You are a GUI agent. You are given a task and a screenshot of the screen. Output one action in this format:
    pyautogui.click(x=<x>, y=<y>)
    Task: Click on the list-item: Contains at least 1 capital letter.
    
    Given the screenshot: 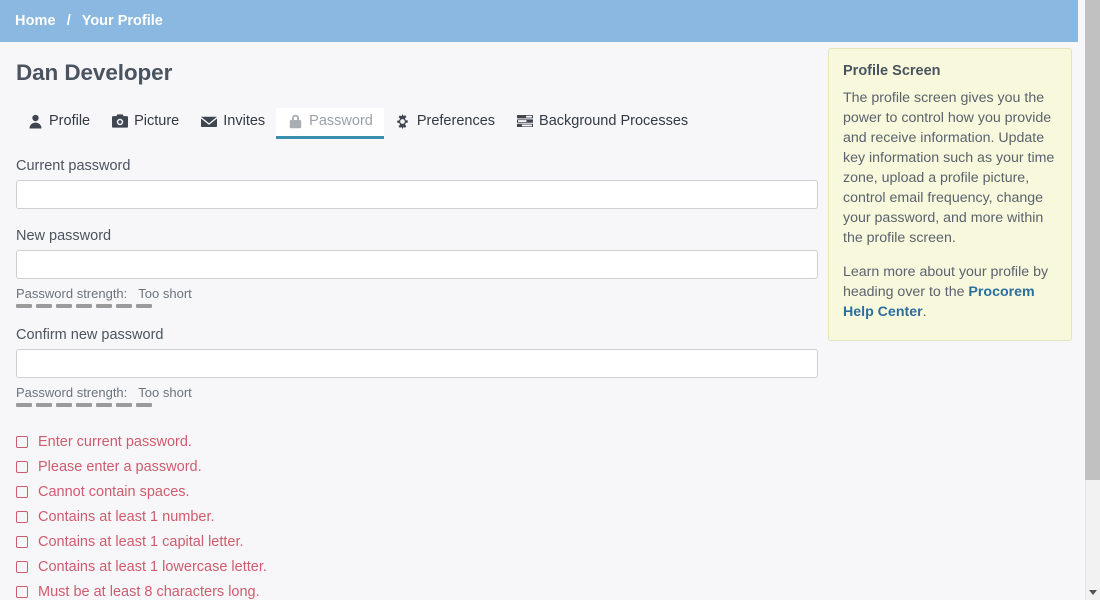 What is the action you would take?
    pyautogui.click(x=409, y=541)
    